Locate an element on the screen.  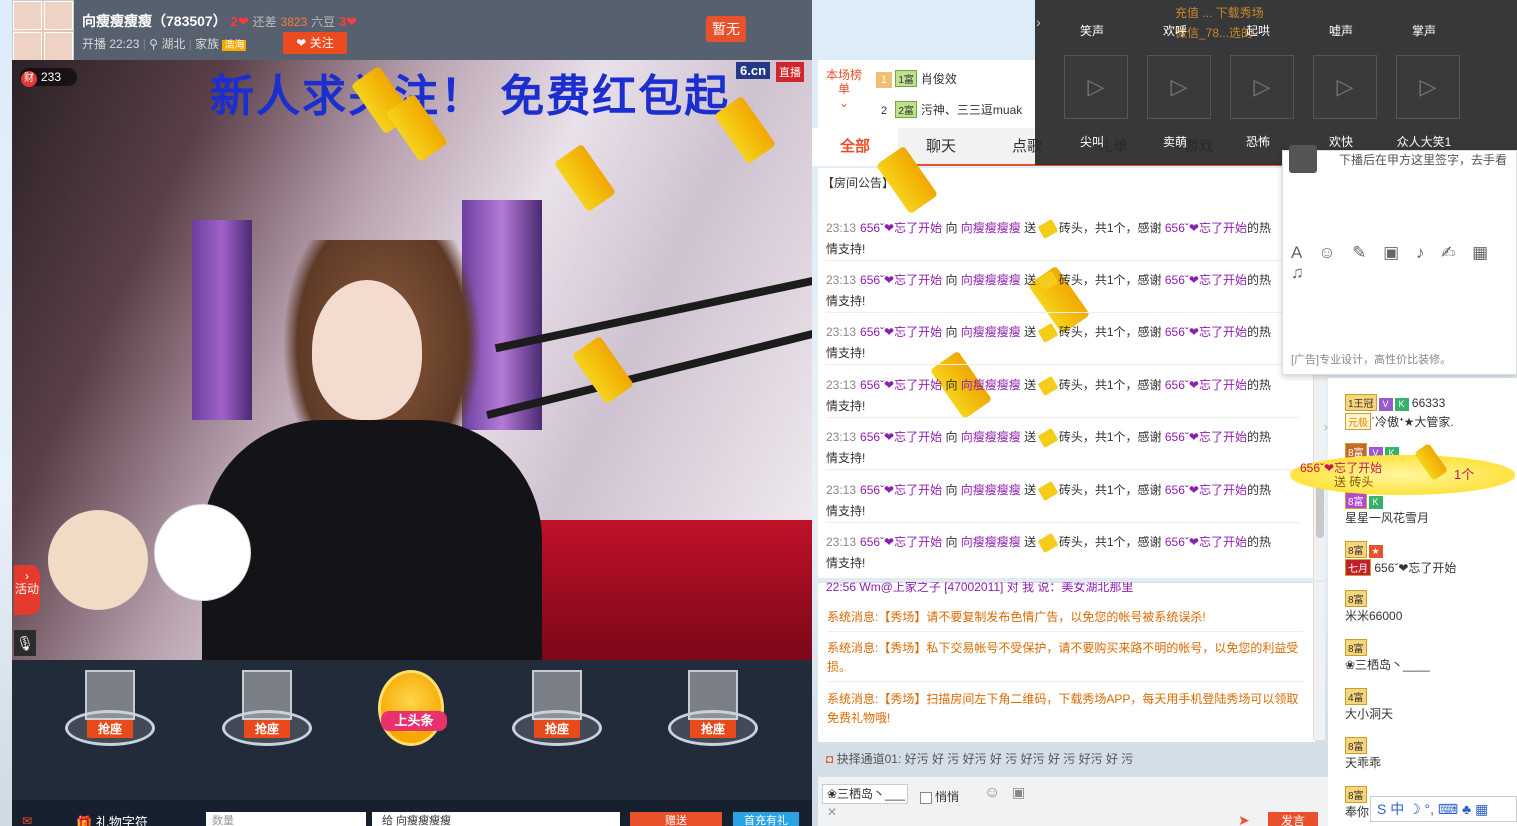
effect-cheer: 欢呼 is located at coordinates (1175, 30).